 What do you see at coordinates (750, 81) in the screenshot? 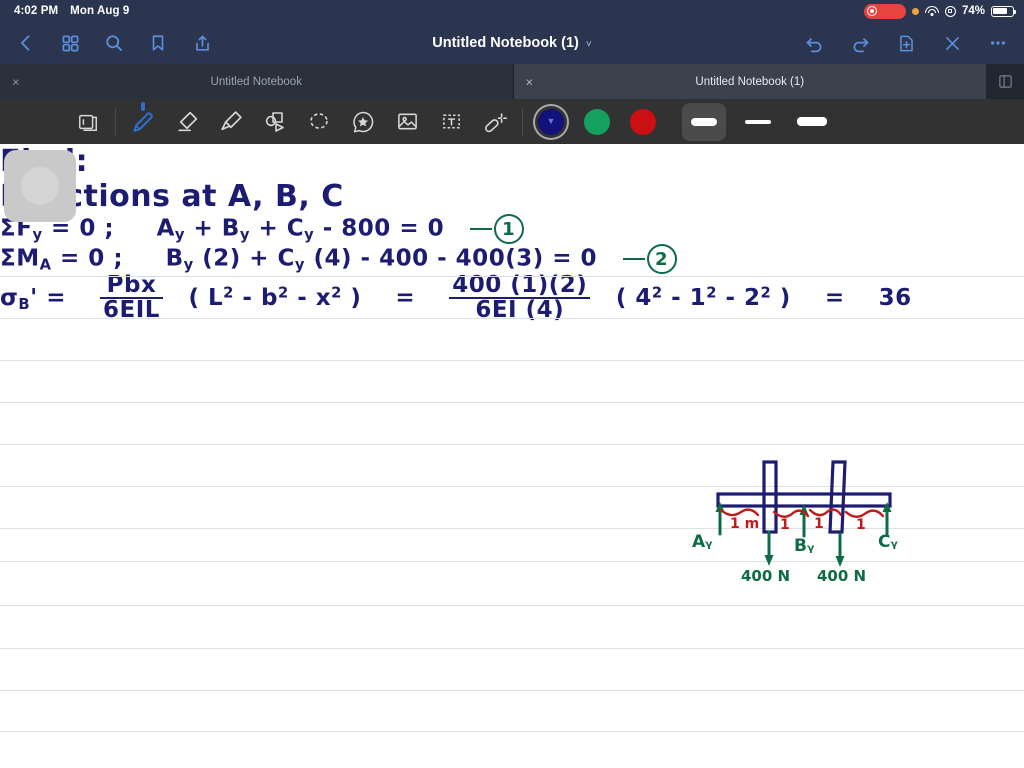
I see `tab-untitled-notebook-1: × Untitled Notebook (1)` at bounding box center [750, 81].